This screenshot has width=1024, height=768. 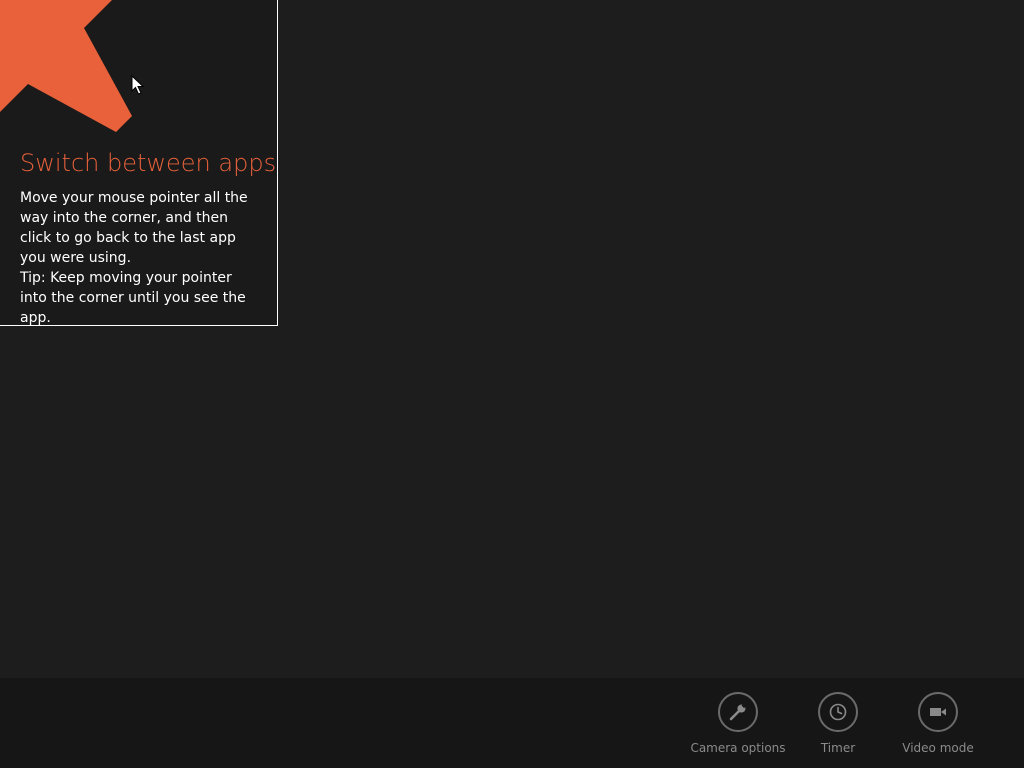 I want to click on timer-label: Timer, so click(x=838, y=748).